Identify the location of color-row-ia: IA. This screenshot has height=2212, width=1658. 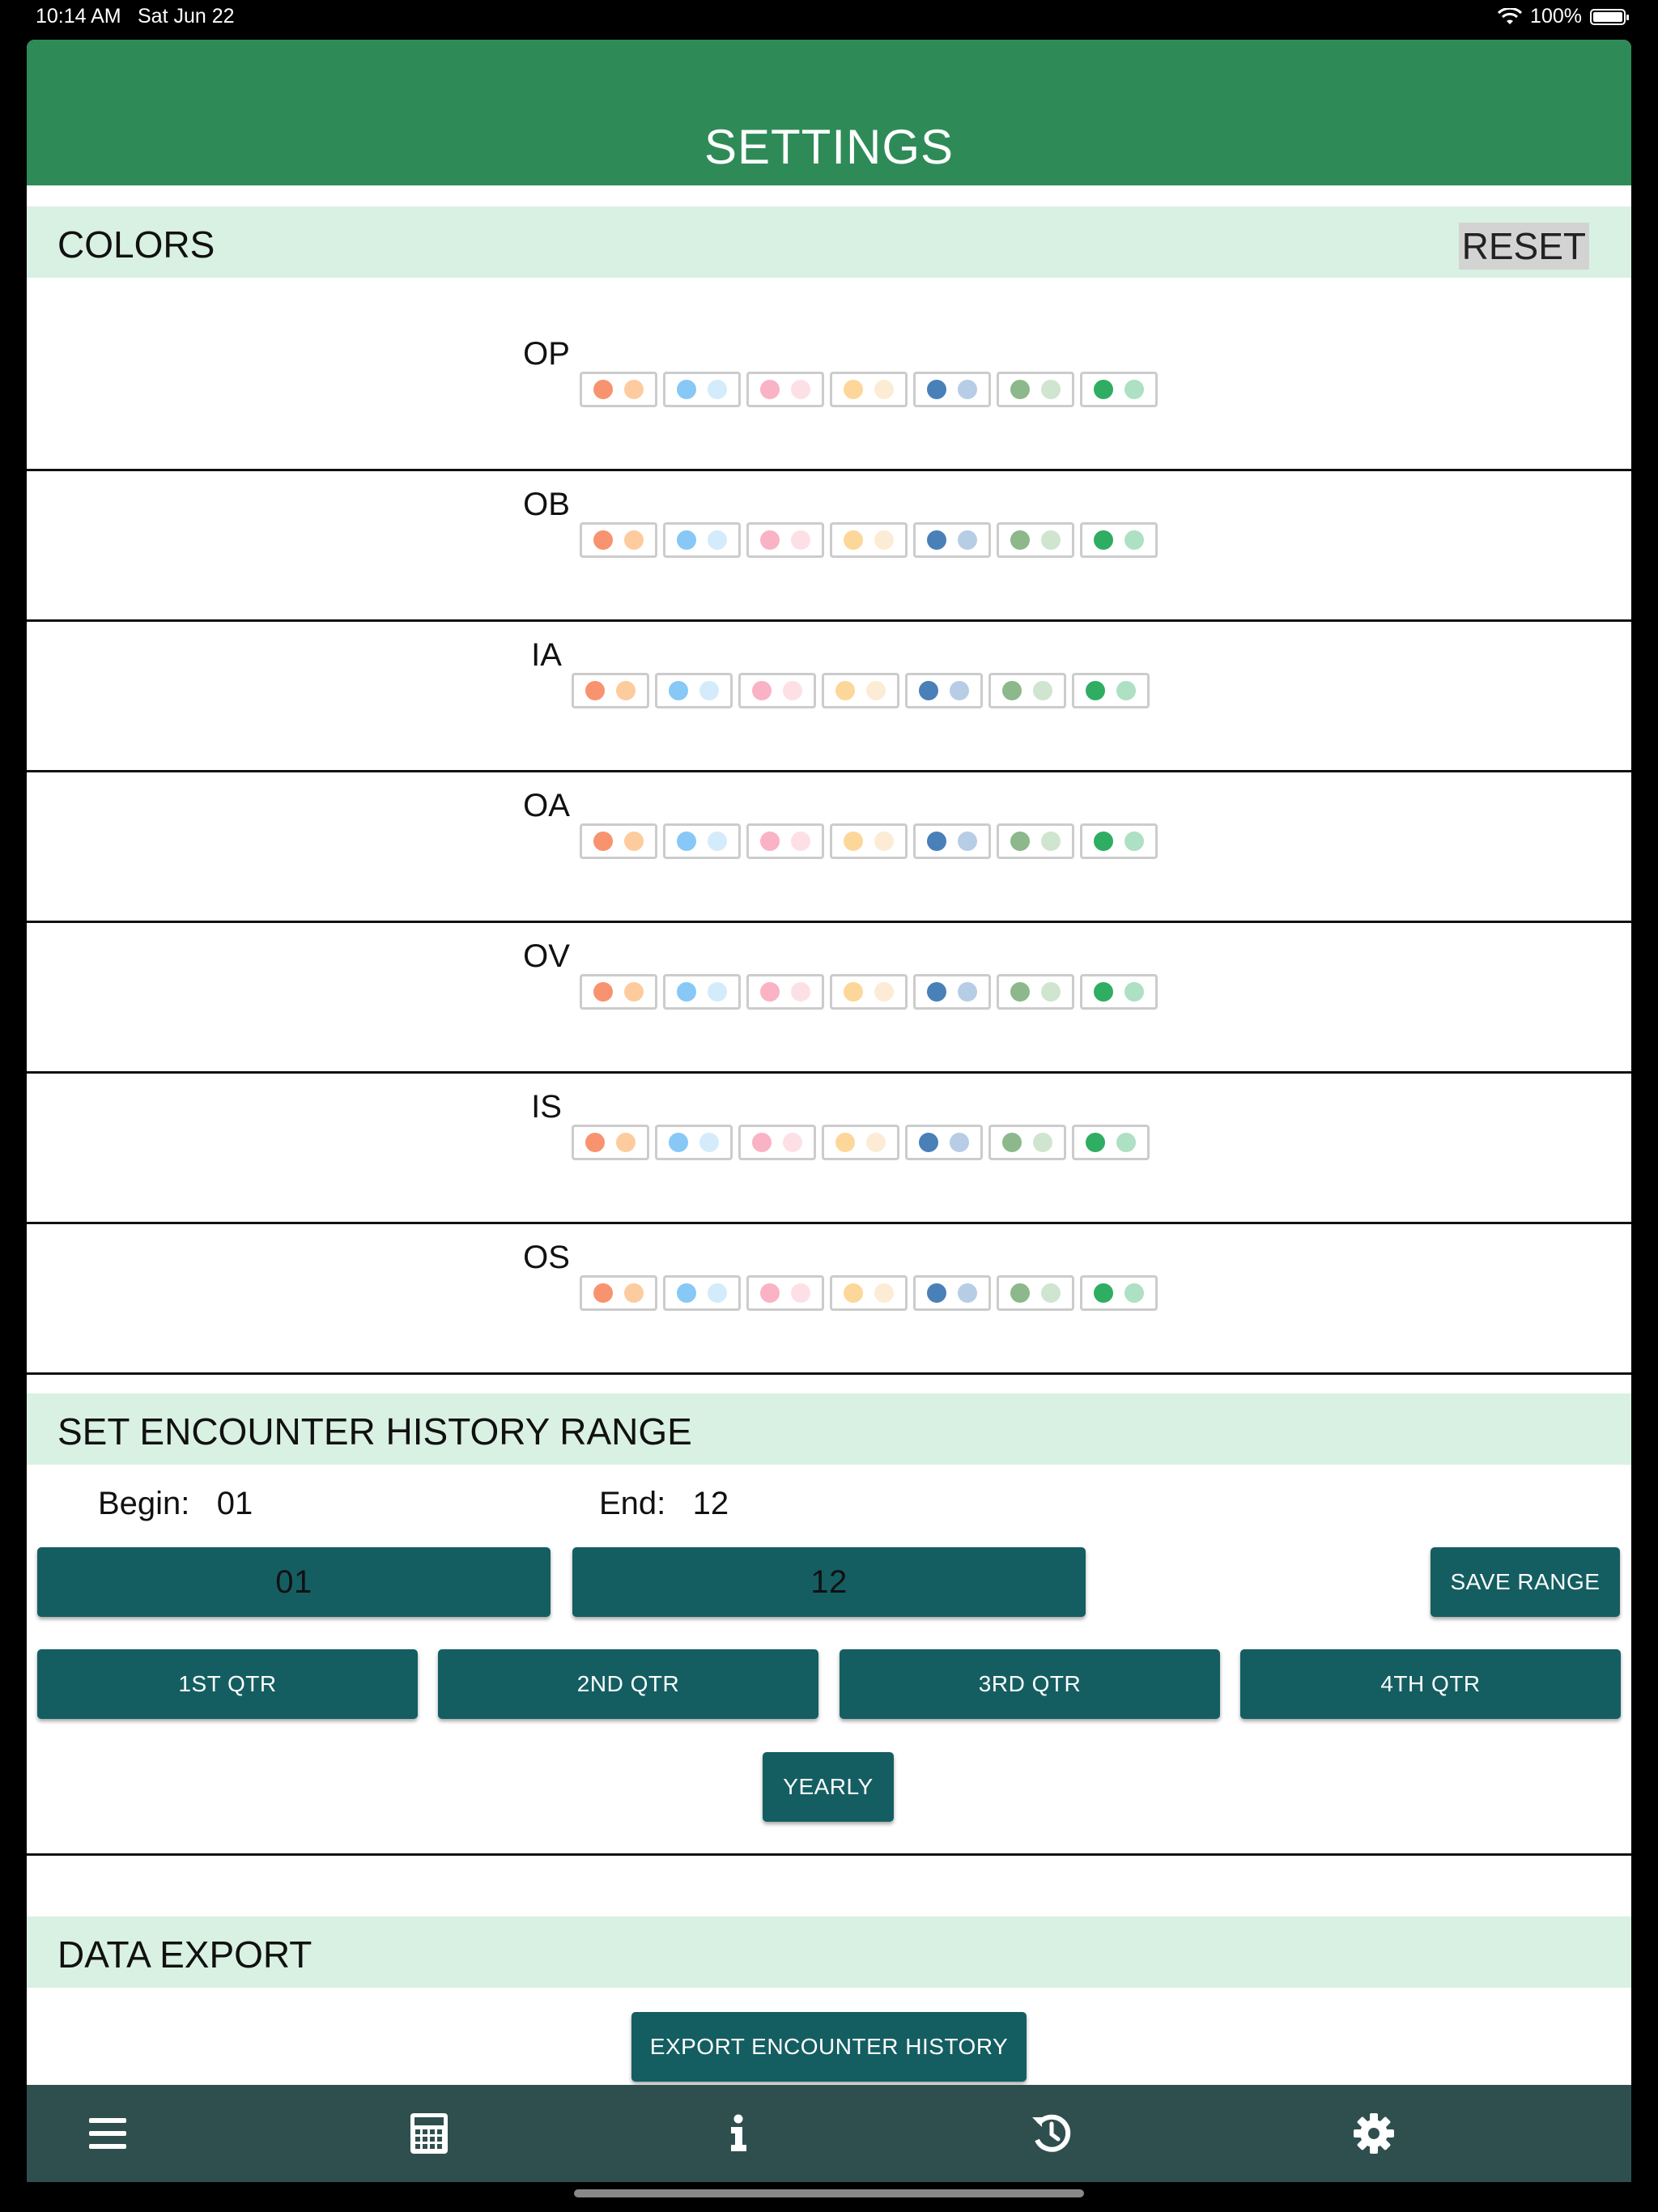
(829, 697).